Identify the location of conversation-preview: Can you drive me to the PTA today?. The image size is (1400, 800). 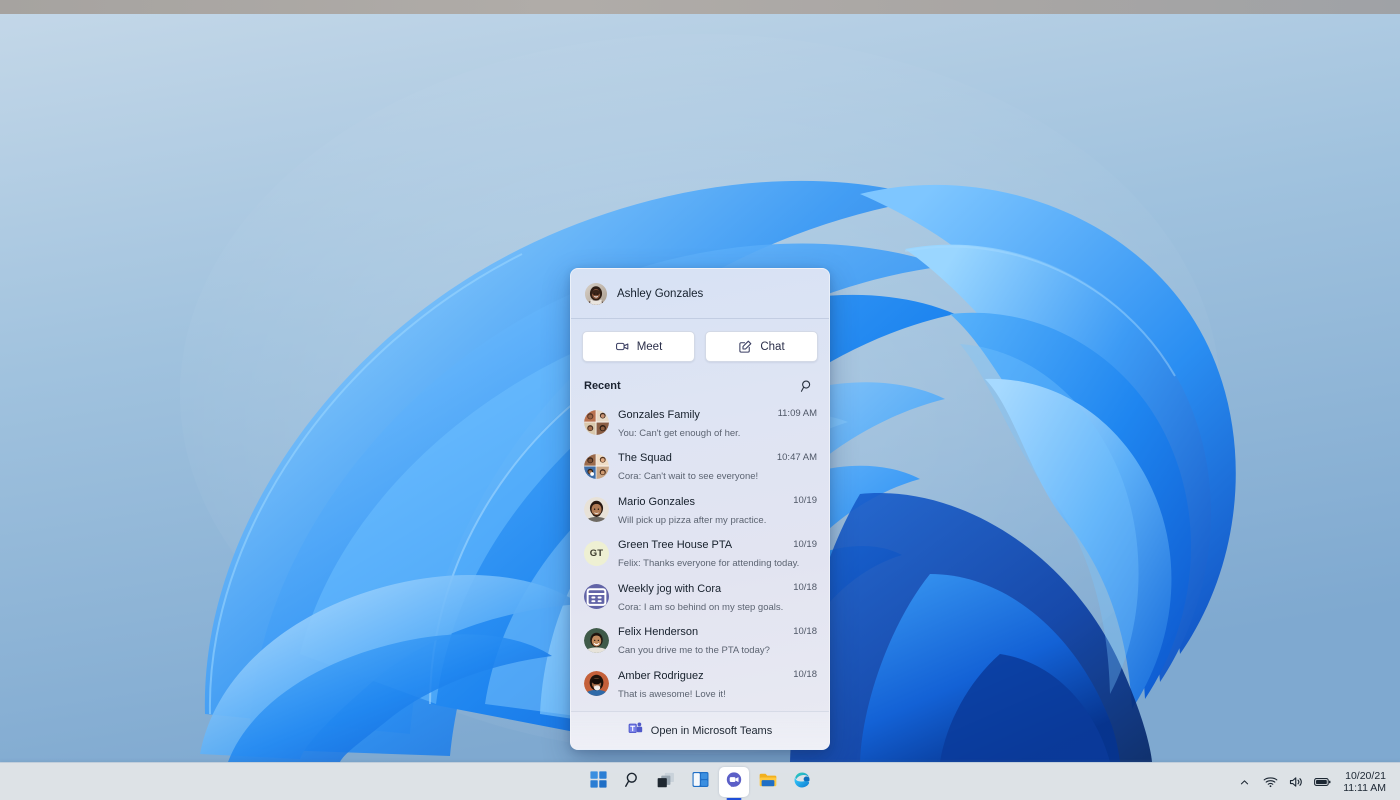
(694, 651).